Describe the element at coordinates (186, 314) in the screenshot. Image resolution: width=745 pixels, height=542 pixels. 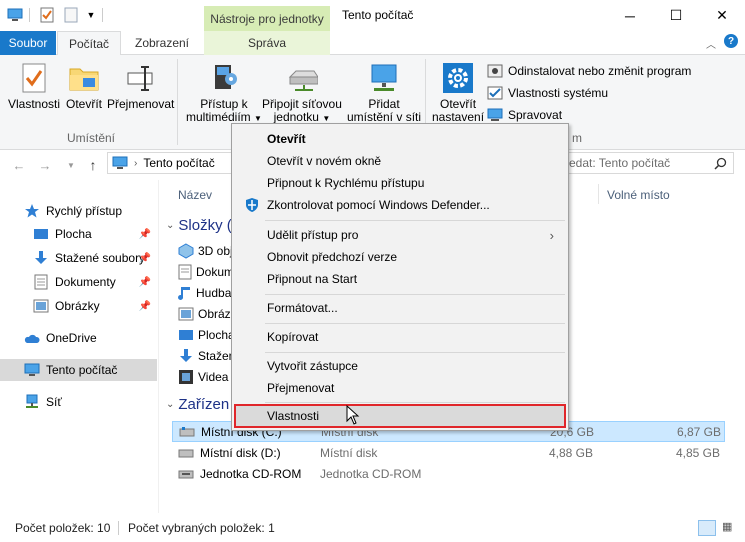
I see `pictures-icon` at that location.